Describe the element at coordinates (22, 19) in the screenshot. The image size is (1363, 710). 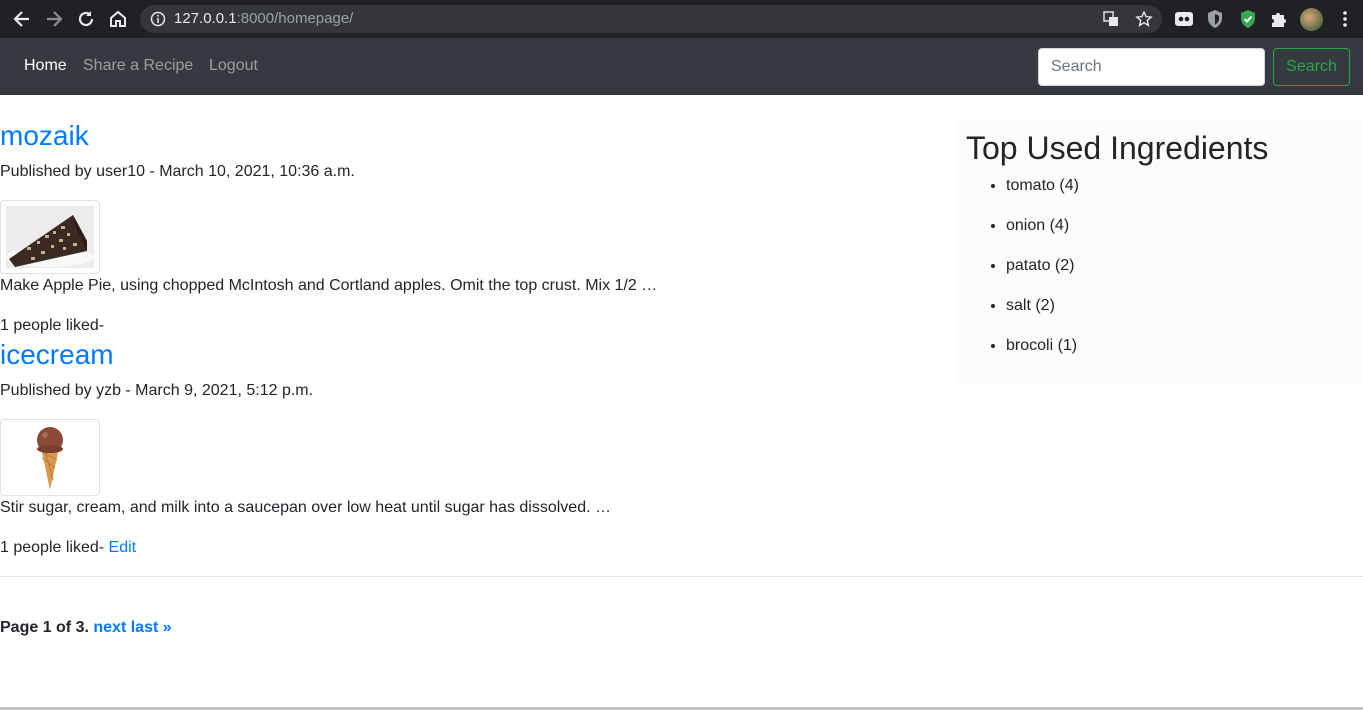
I see `back-icon` at that location.